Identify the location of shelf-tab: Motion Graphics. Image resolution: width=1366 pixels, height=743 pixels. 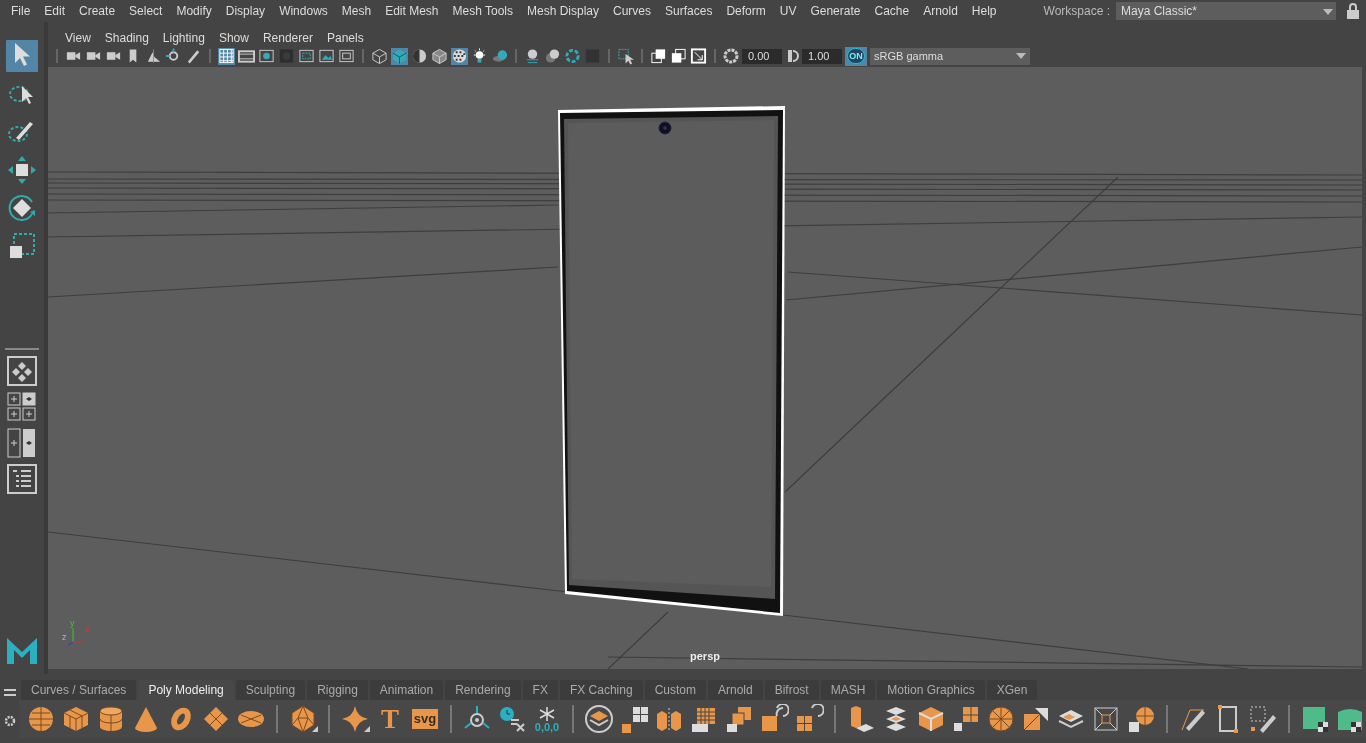
(931, 690).